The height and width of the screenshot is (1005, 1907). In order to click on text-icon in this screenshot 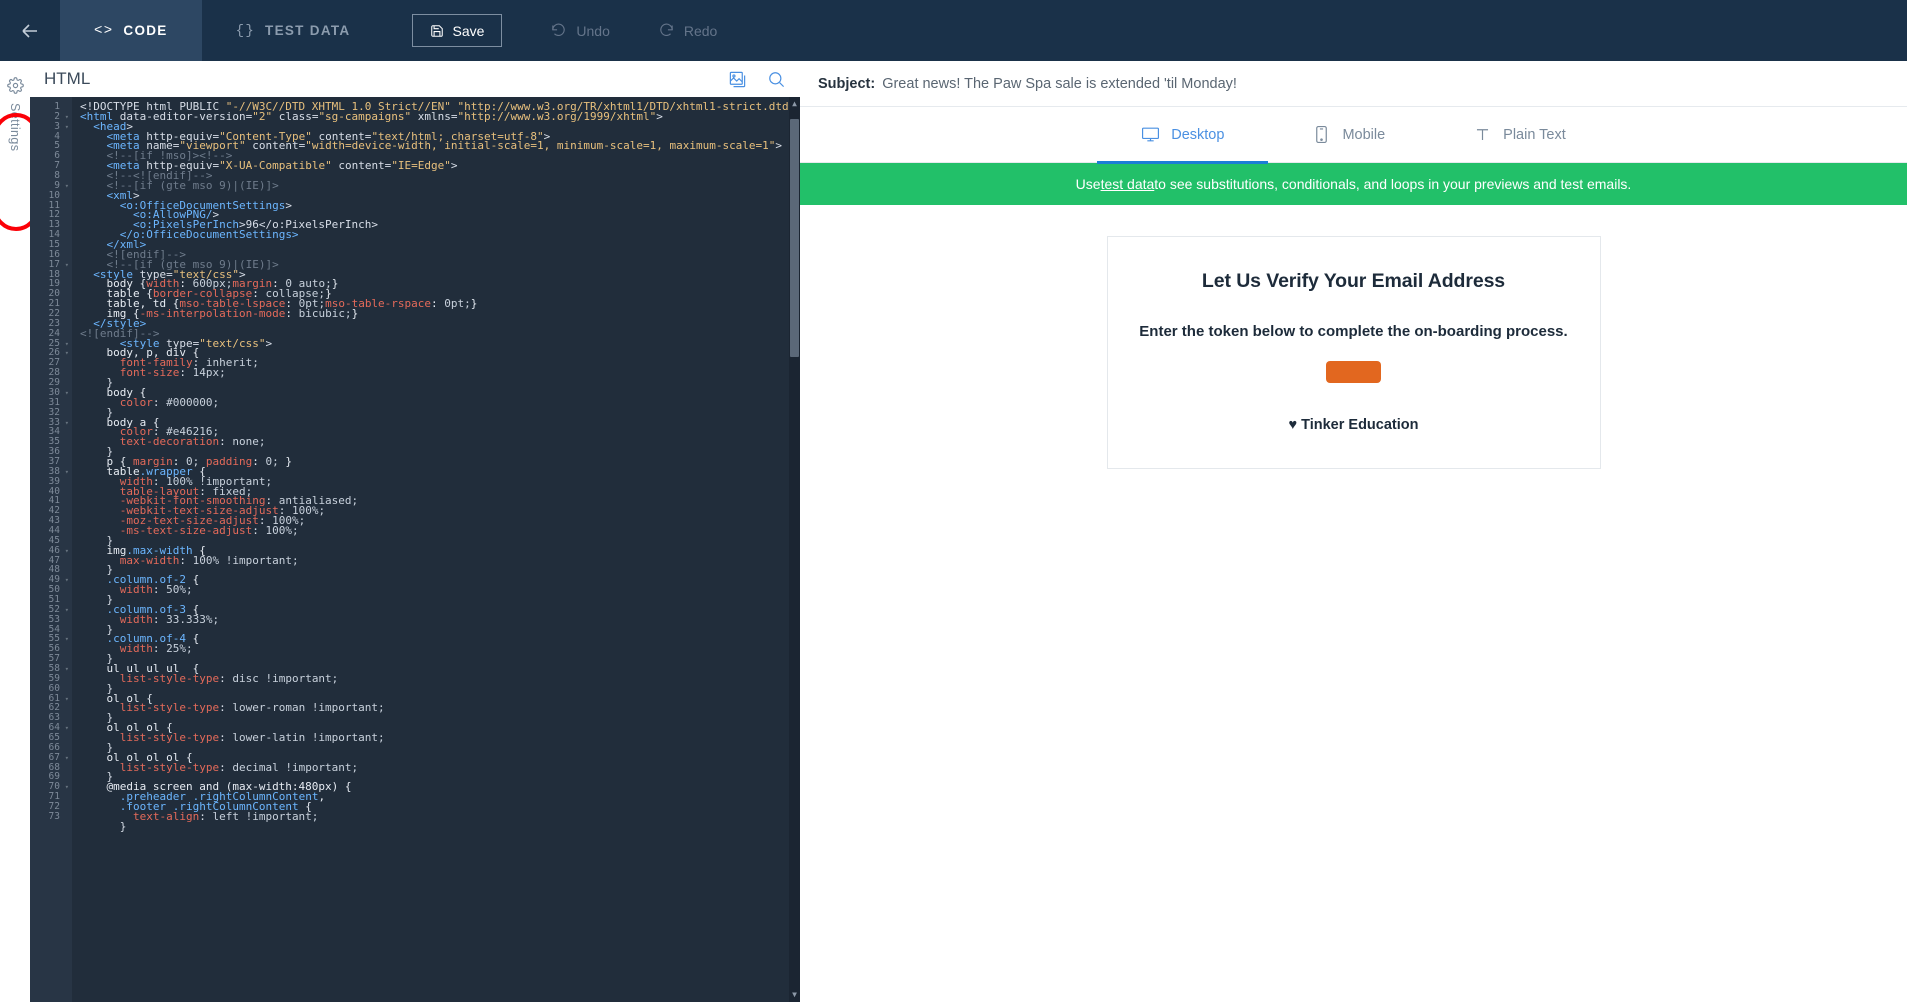, I will do `click(1483, 135)`.